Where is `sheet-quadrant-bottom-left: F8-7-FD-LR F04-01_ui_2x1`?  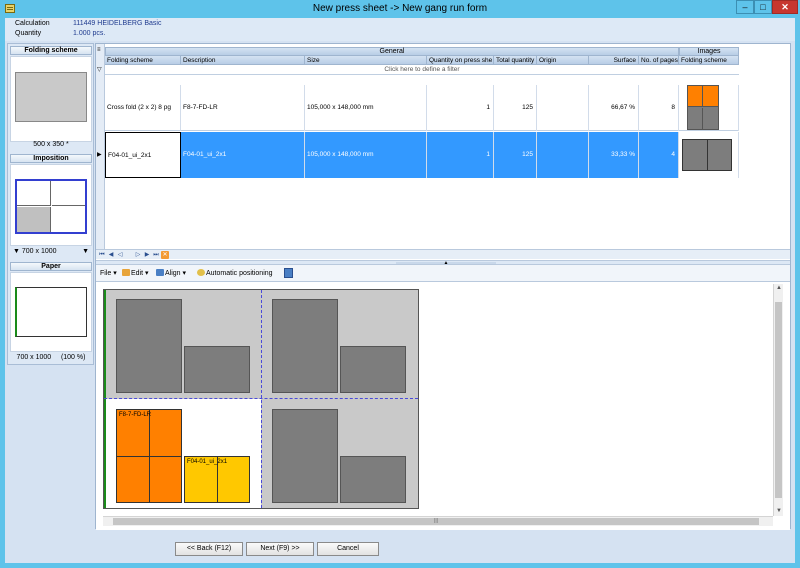
sheet-quadrant-bottom-left: F8-7-FD-LR F04-01_ui_2x1 is located at coordinates (182, 453).